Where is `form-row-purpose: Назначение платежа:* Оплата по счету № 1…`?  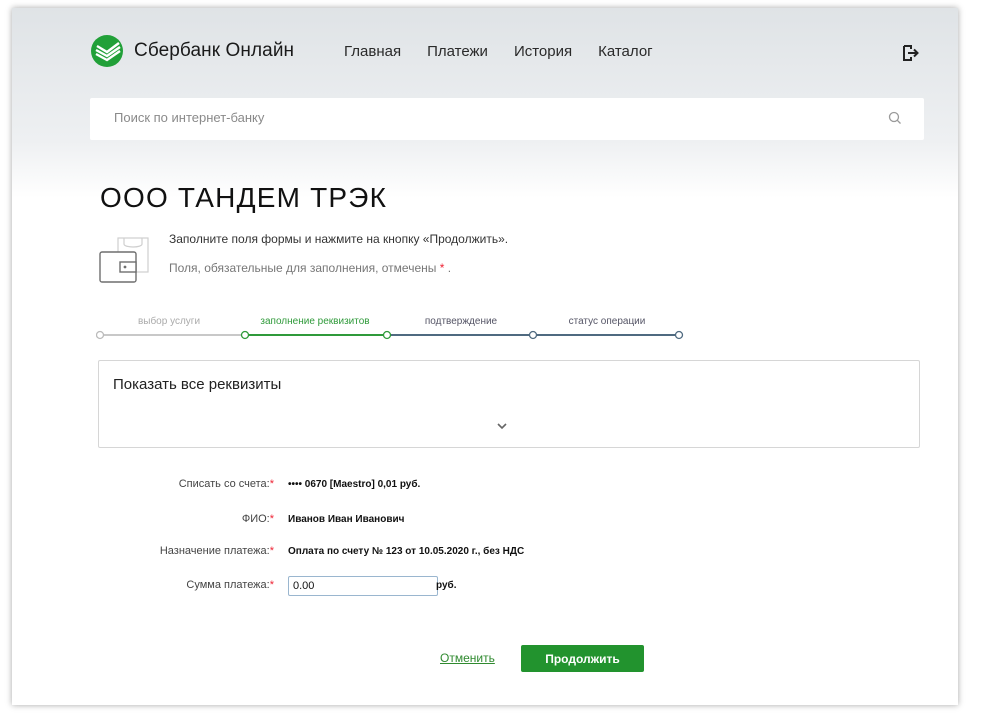
form-row-purpose: Назначение платежа:* Оплата по счету № 1… is located at coordinates (485, 556).